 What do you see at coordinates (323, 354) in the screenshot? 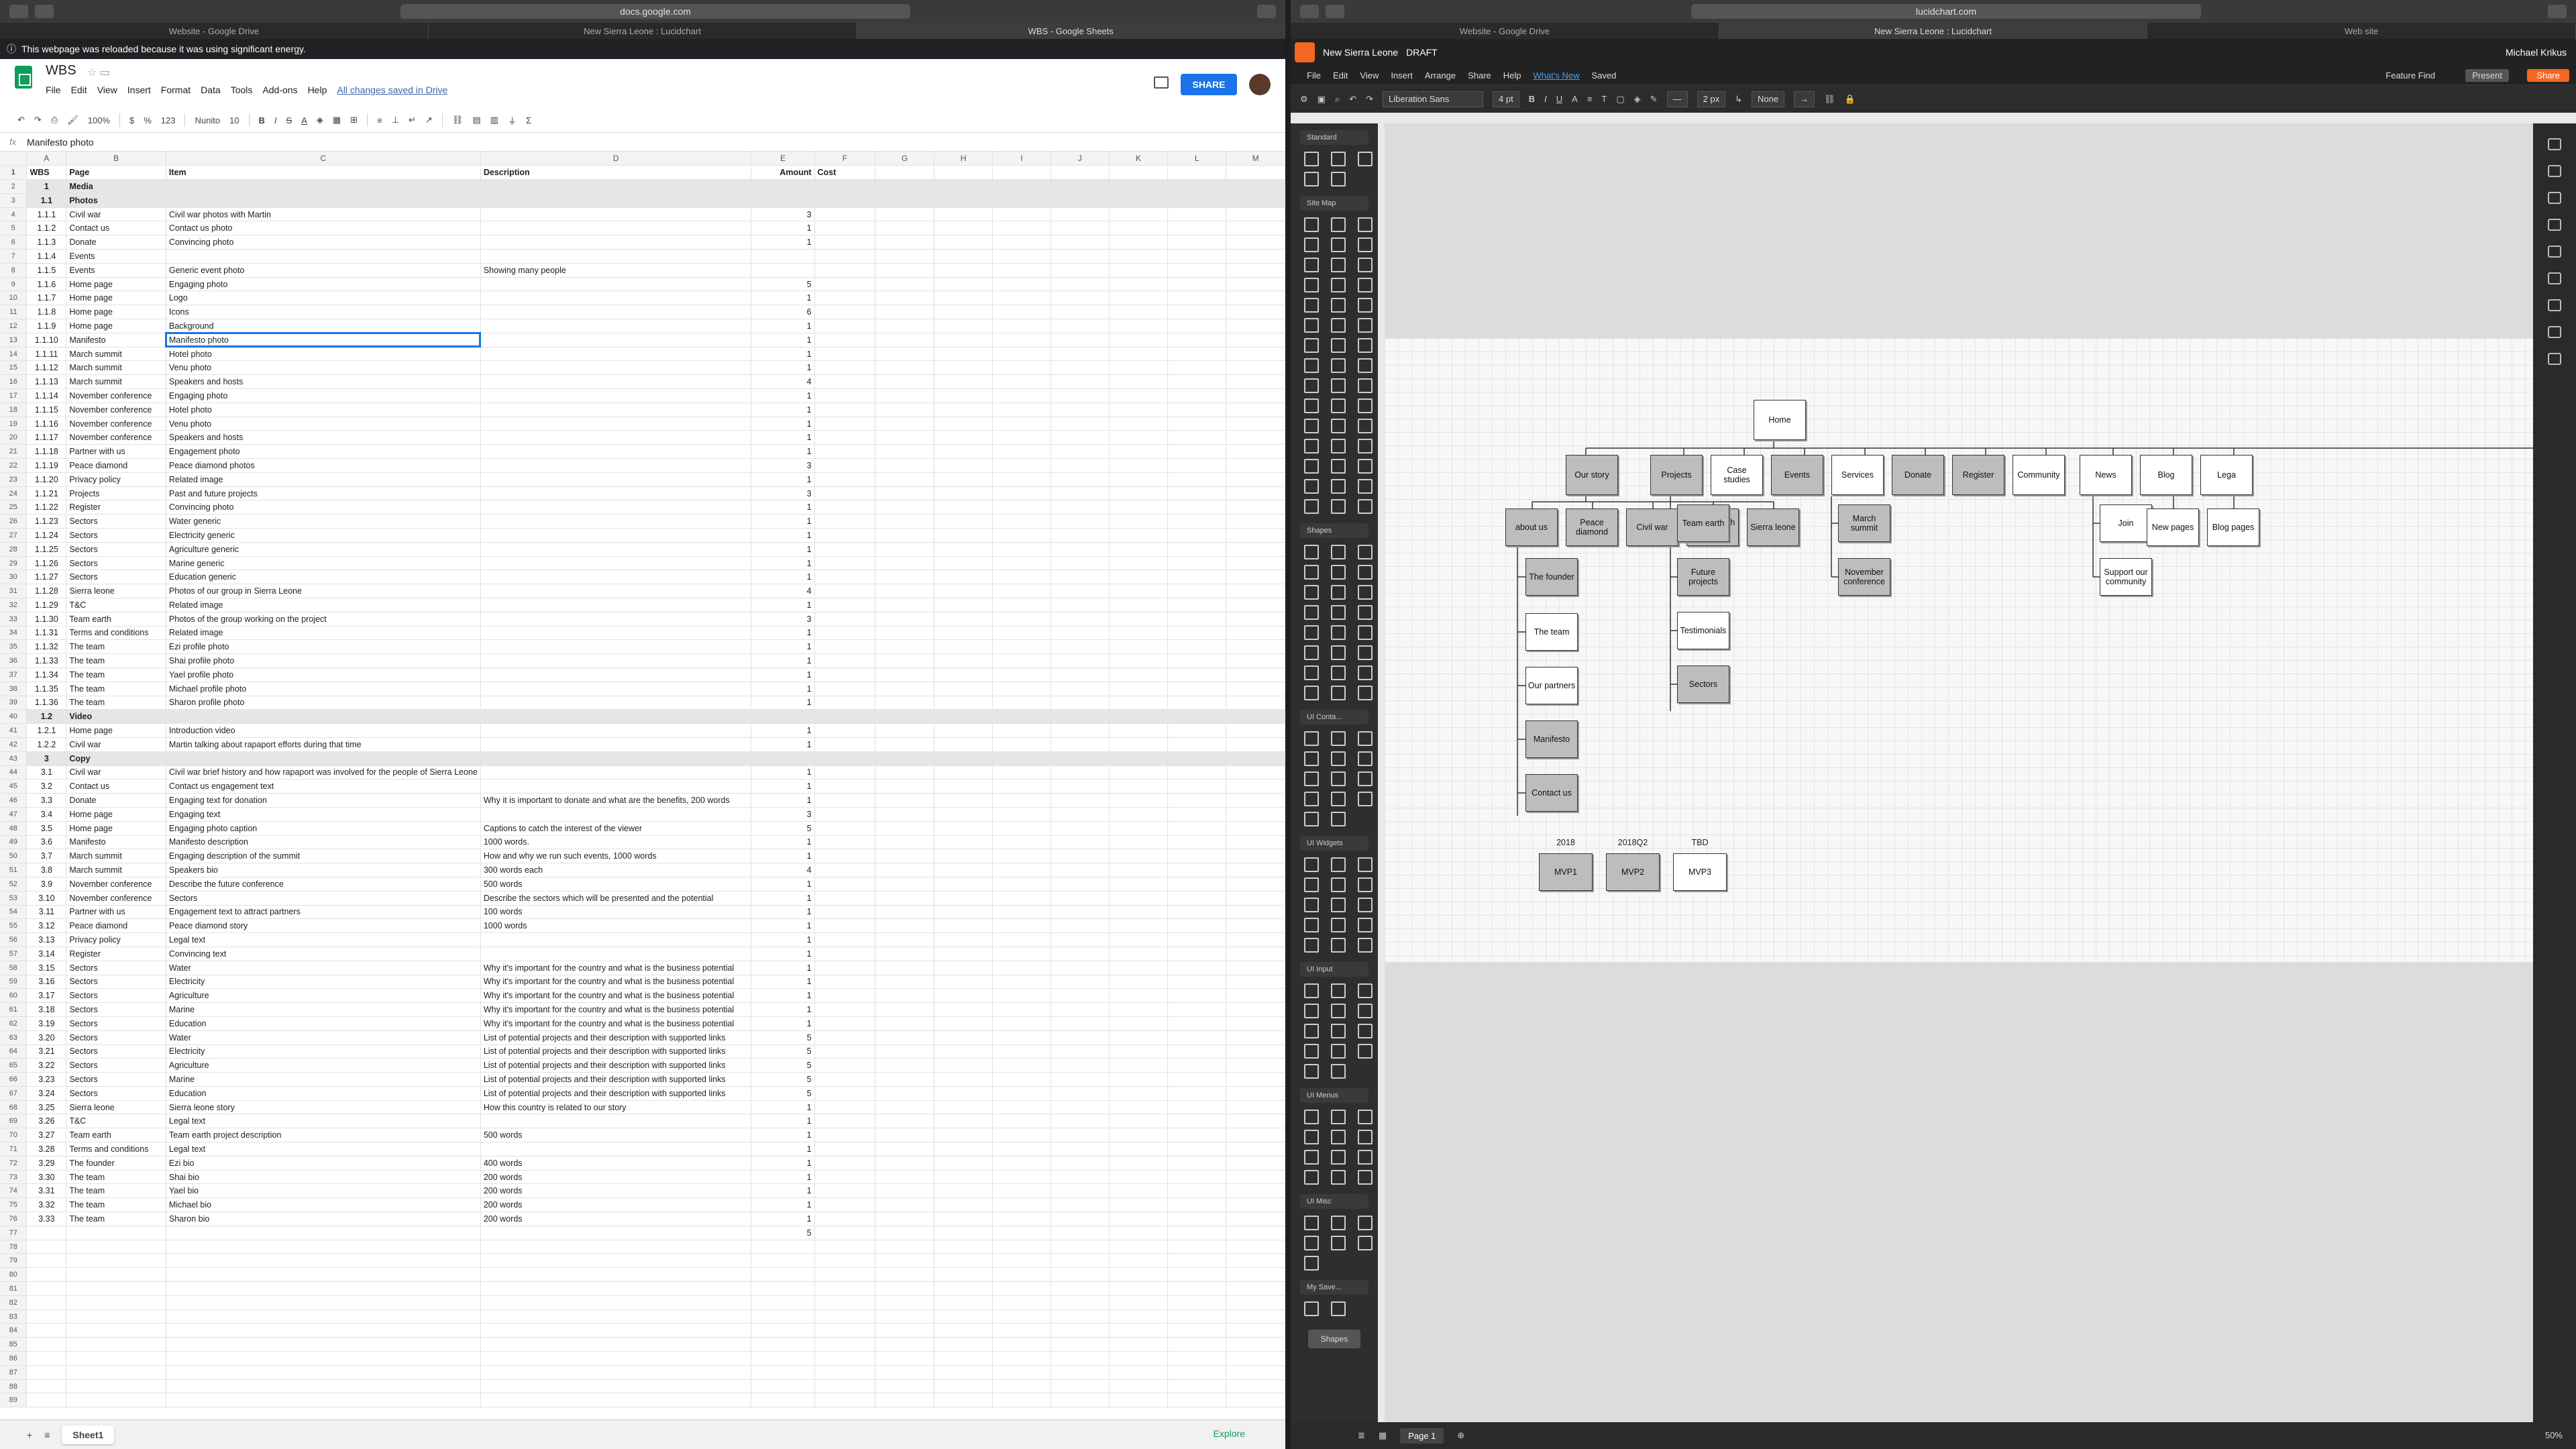
I see `grid-cell: Hotel photo` at bounding box center [323, 354].